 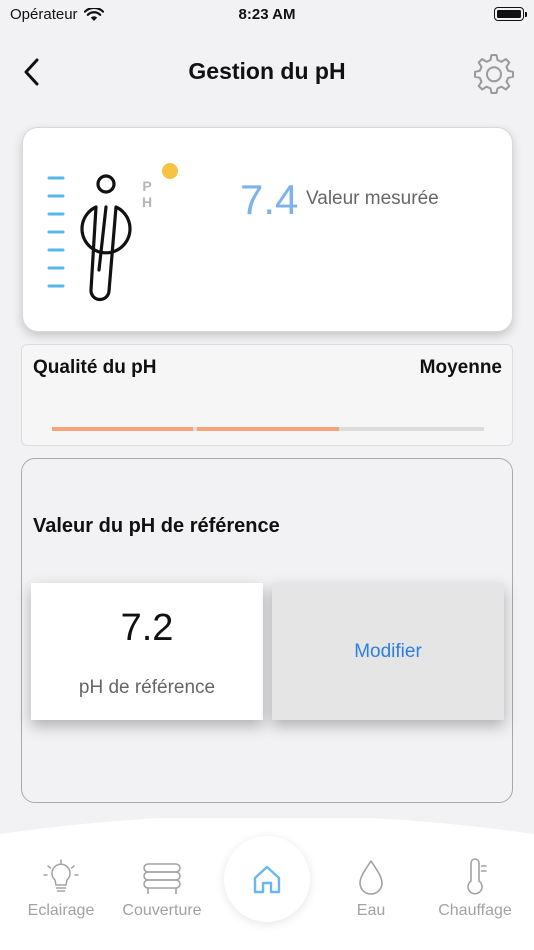 What do you see at coordinates (147, 186) in the screenshot?
I see `ph-glyph-p: P` at bounding box center [147, 186].